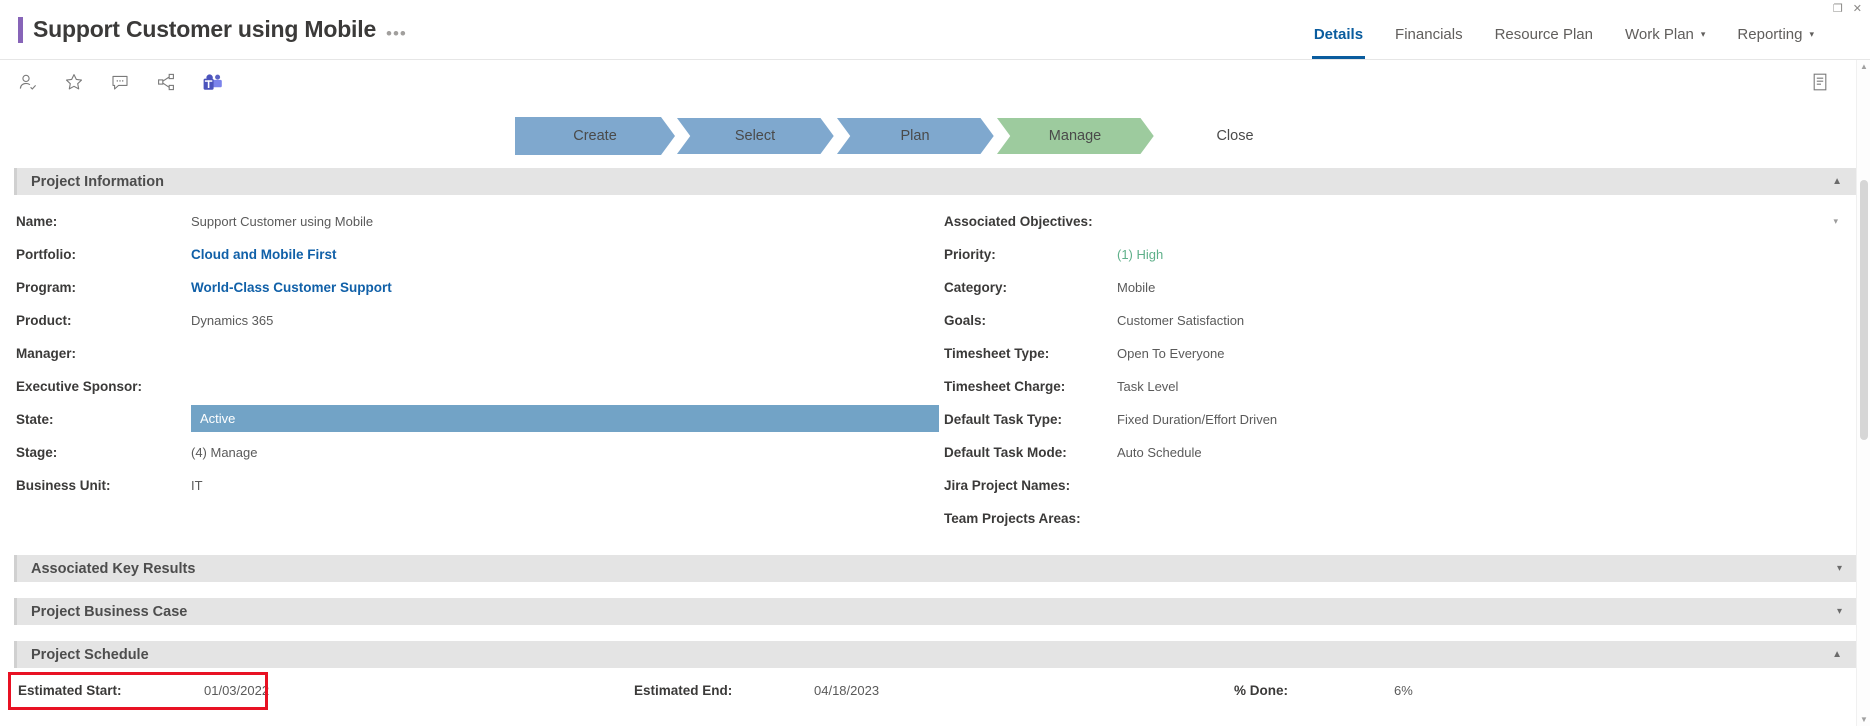  What do you see at coordinates (28, 82) in the screenshot?
I see `add-person-icon` at bounding box center [28, 82].